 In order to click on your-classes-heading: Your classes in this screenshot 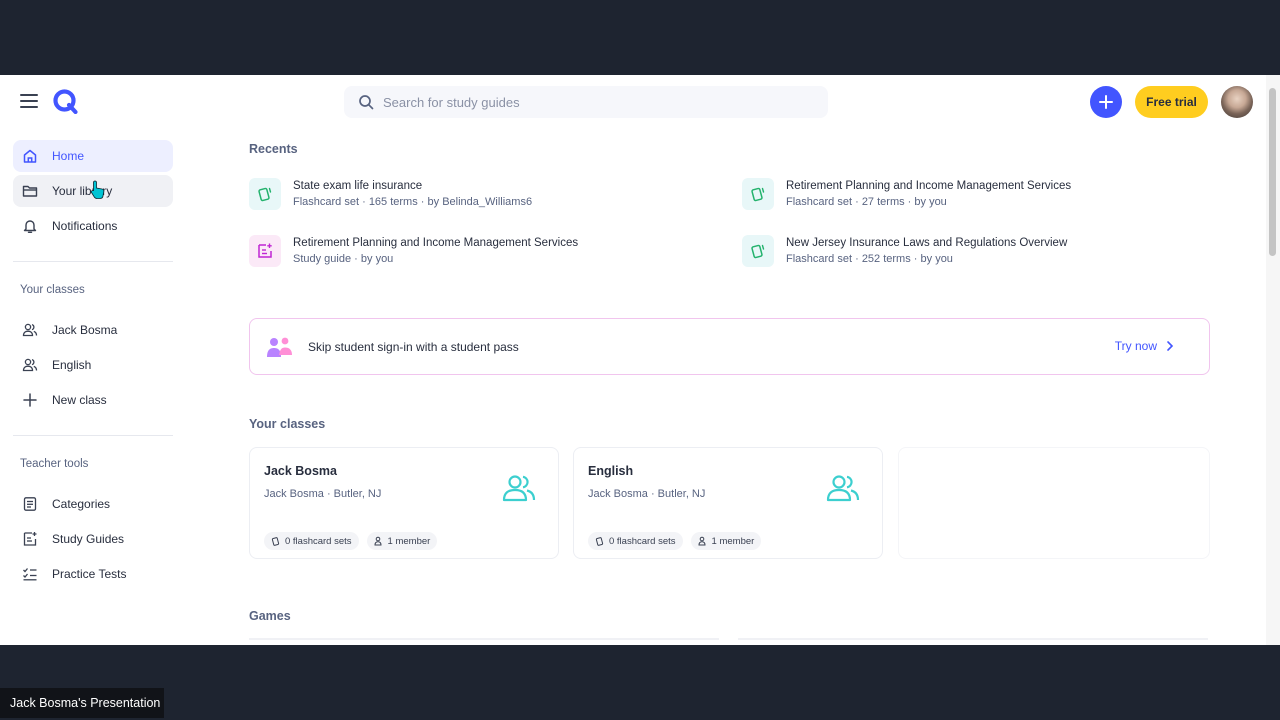, I will do `click(287, 424)`.